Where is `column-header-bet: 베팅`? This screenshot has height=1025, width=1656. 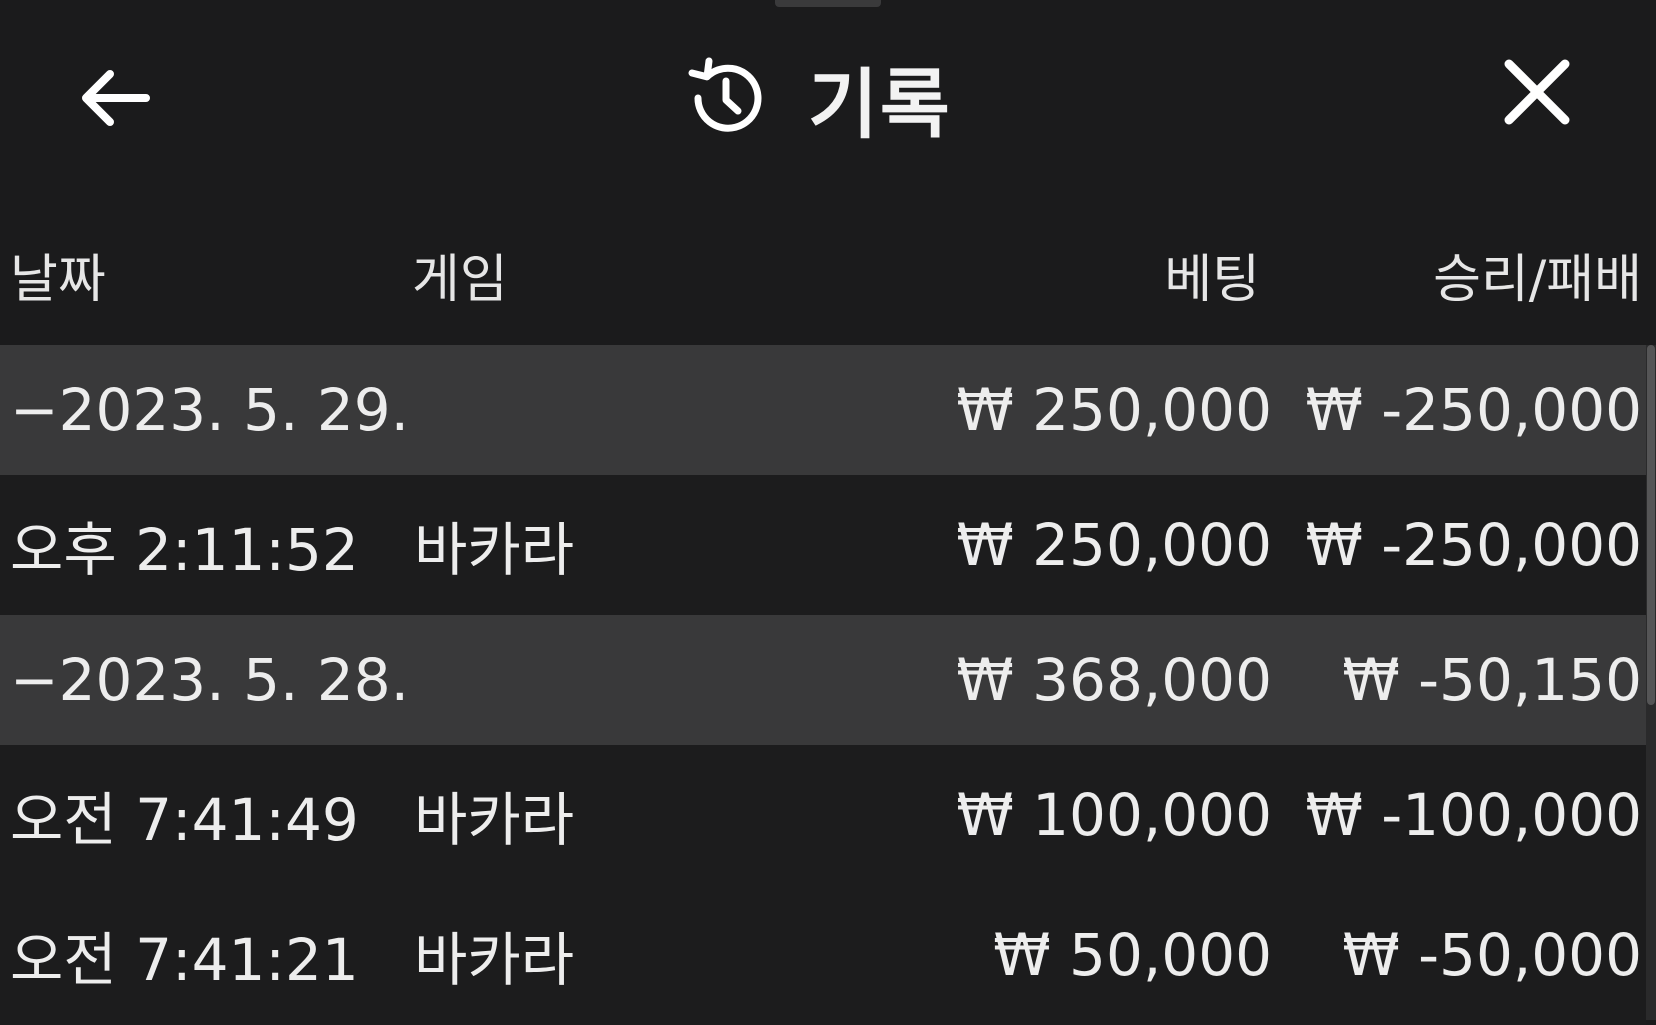 column-header-bet: 베팅 is located at coordinates (1212, 280).